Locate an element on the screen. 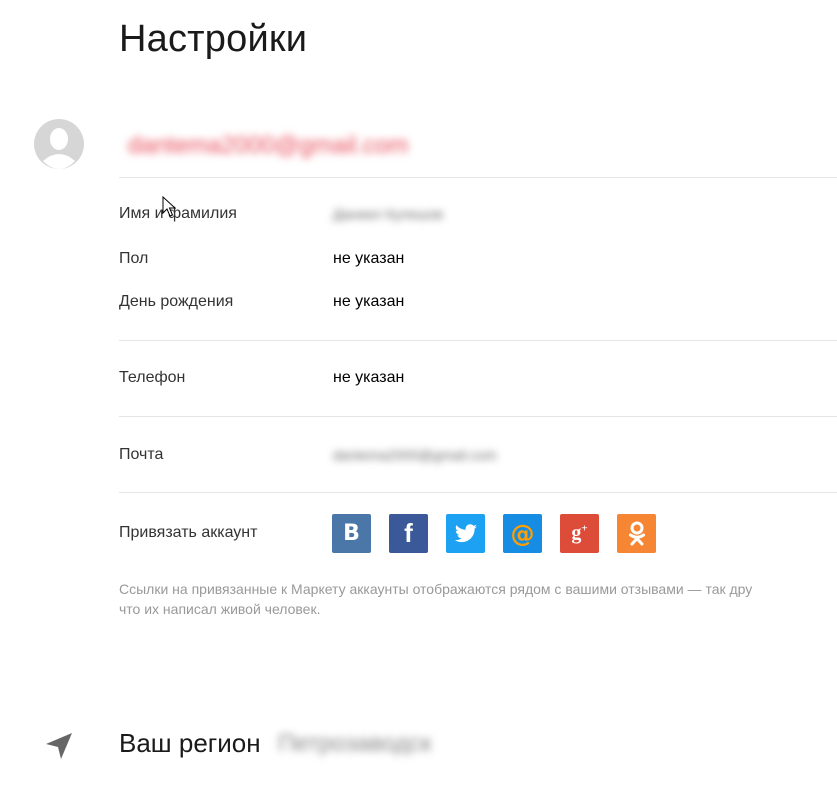 Image resolution: width=837 pixels, height=798 pixels. mailru-icon: @ is located at coordinates (522, 533).